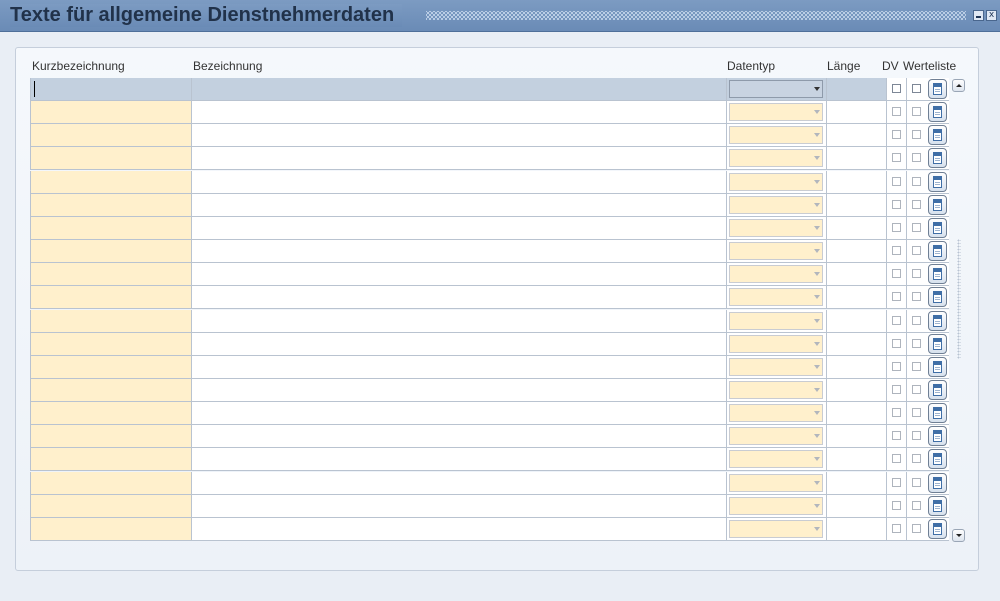 The image size is (1000, 601). What do you see at coordinates (991, 15) in the screenshot?
I see `close-button: x` at bounding box center [991, 15].